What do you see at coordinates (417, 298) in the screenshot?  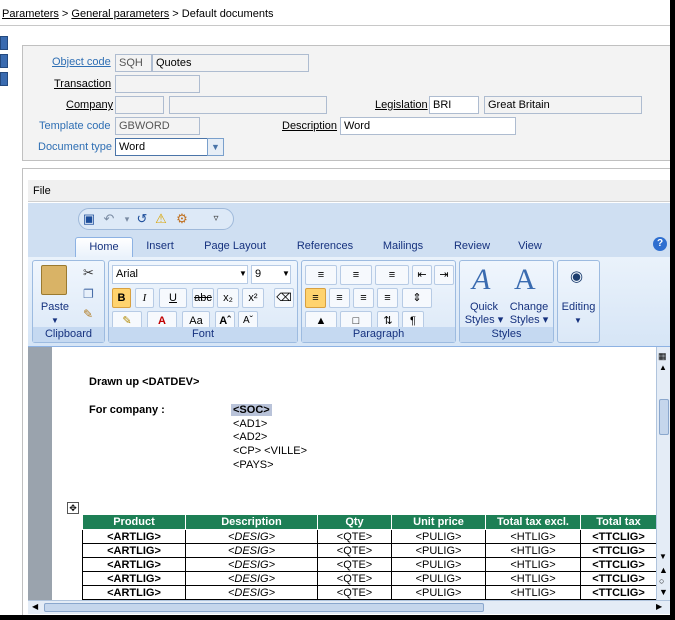 I see `line-spacing-button: ⇕` at bounding box center [417, 298].